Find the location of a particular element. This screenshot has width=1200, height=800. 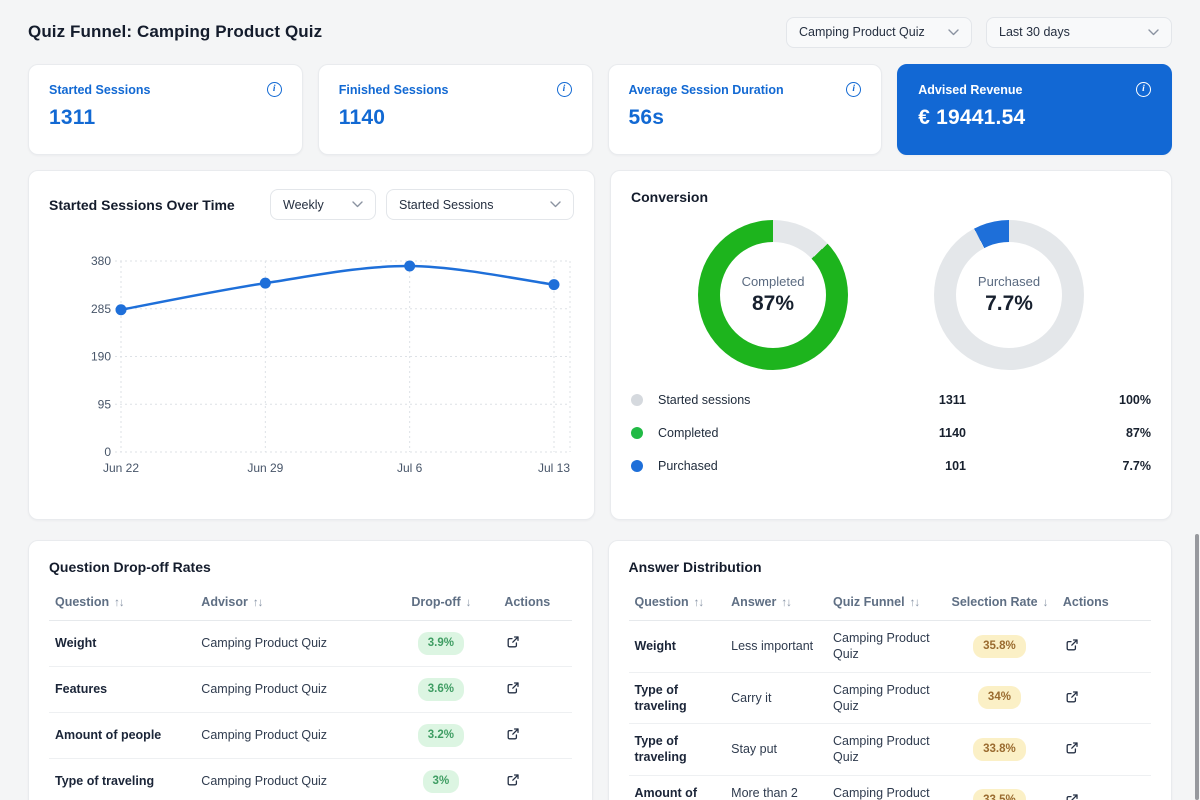

stat-card-advised-revenue: Advised Revenue i € 19441.54 is located at coordinates (1034, 109).